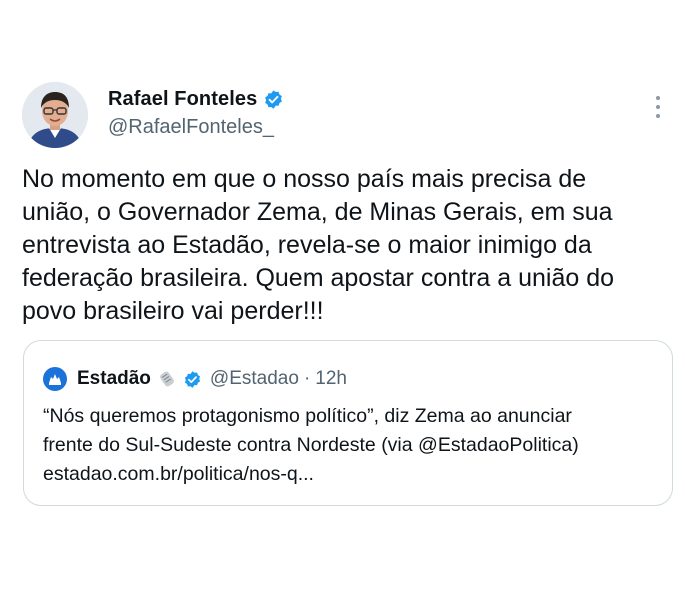 The image size is (685, 611). I want to click on author-display-name: Rafael Fonteles, so click(182, 99).